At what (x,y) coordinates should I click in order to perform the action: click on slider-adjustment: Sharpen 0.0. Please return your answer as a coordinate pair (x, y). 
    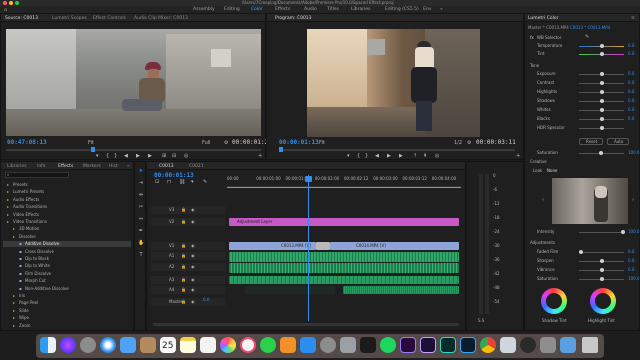
    Looking at the image, I should click on (581, 261).